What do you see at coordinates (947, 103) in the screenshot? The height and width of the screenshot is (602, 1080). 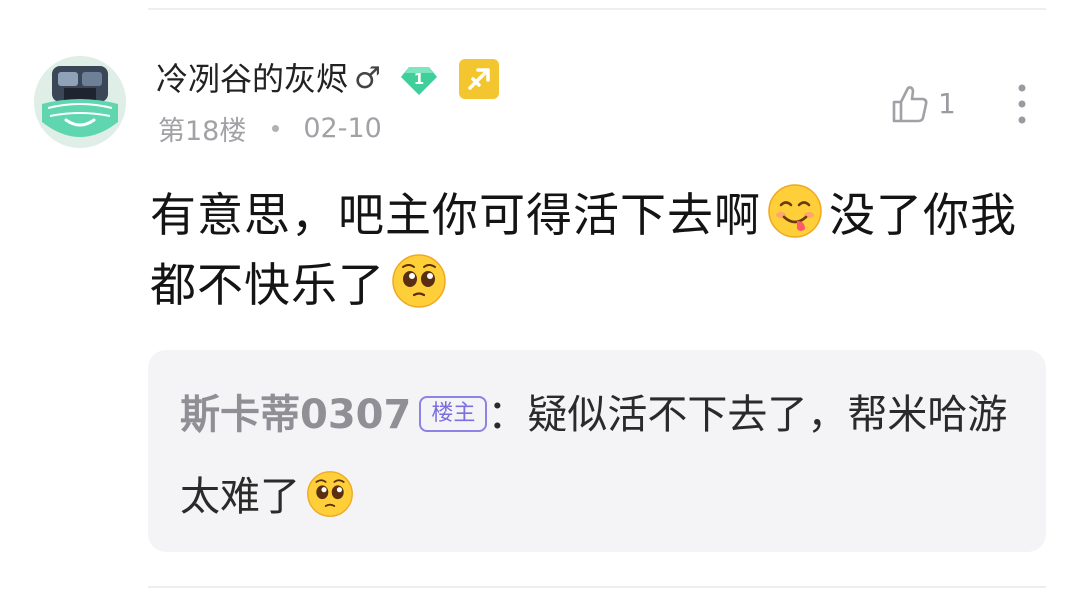 I see `like-count: 1` at bounding box center [947, 103].